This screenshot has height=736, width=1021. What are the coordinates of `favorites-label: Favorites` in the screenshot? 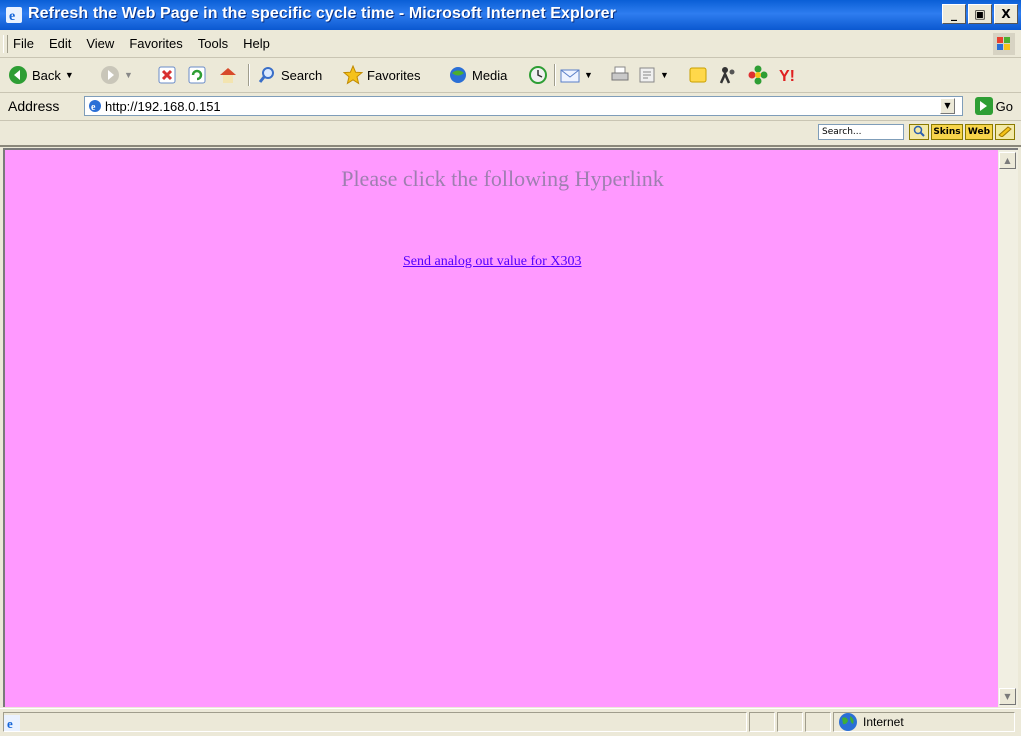 It's located at (394, 75).